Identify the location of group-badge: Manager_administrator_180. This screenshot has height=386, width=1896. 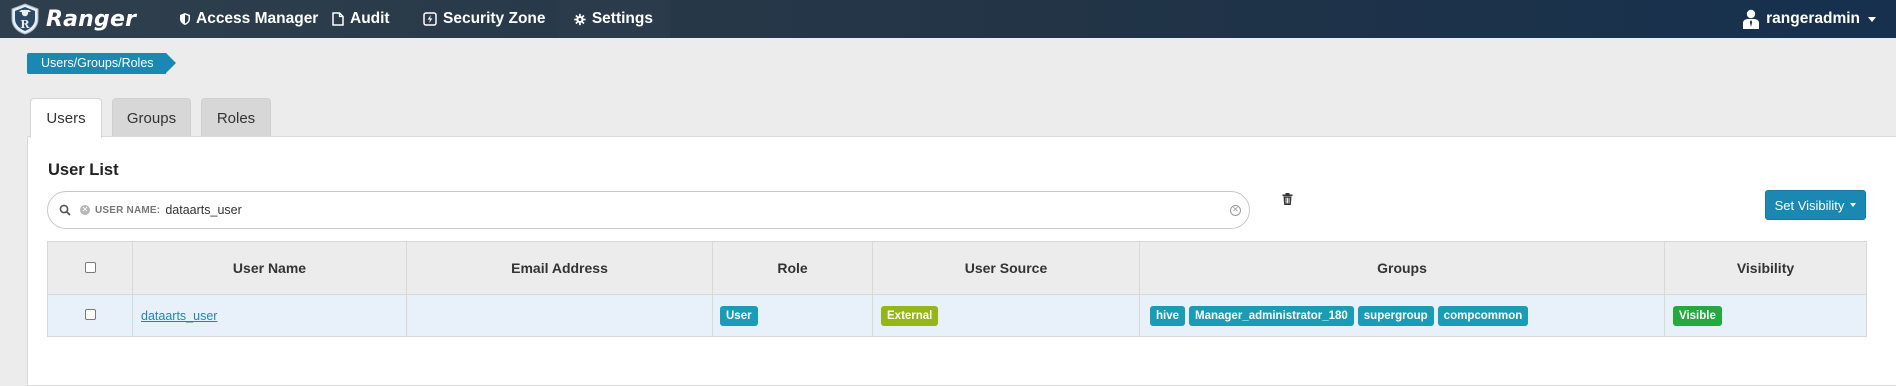
(1271, 315).